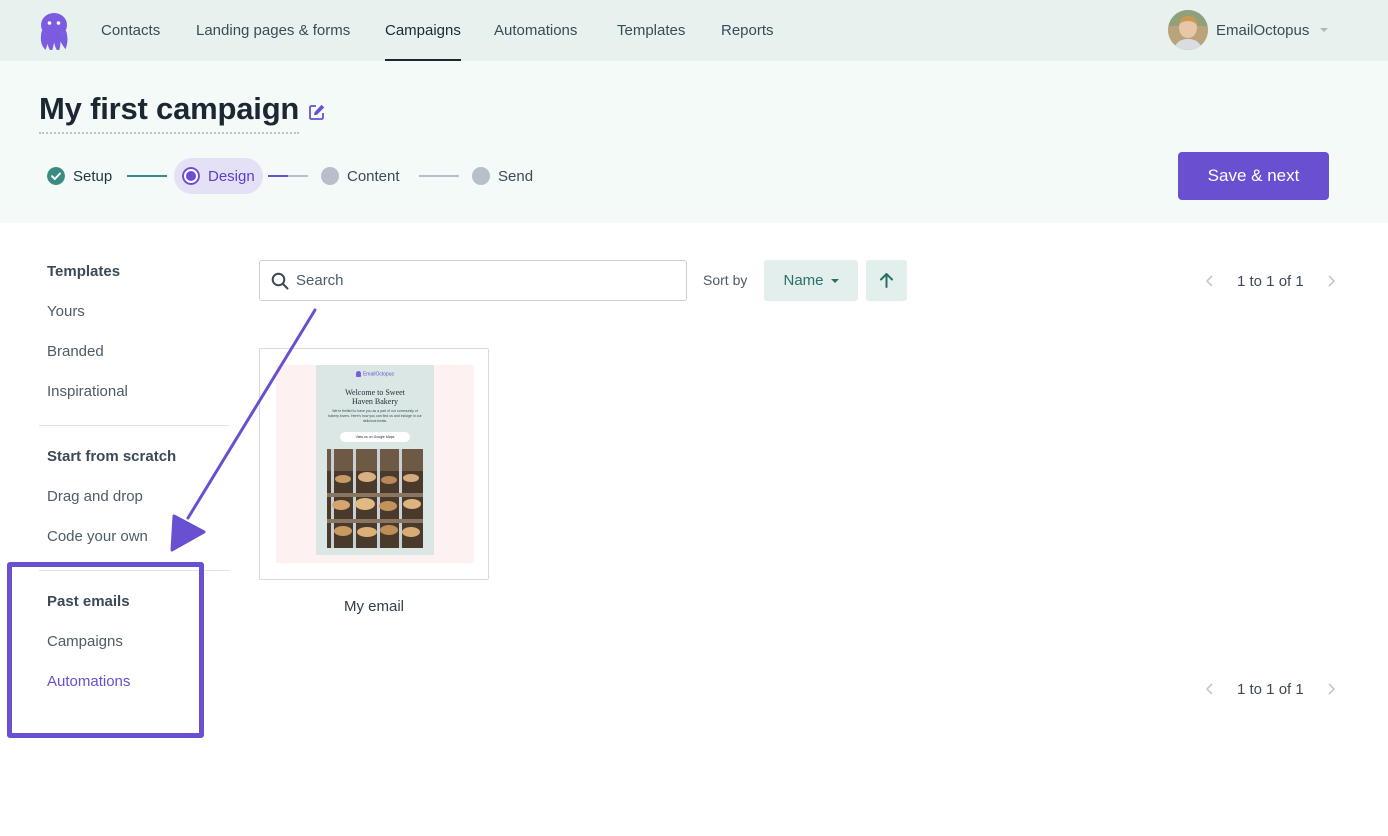  What do you see at coordinates (97, 536) in the screenshot?
I see `sidebar-item-code-your-own: Code your own` at bounding box center [97, 536].